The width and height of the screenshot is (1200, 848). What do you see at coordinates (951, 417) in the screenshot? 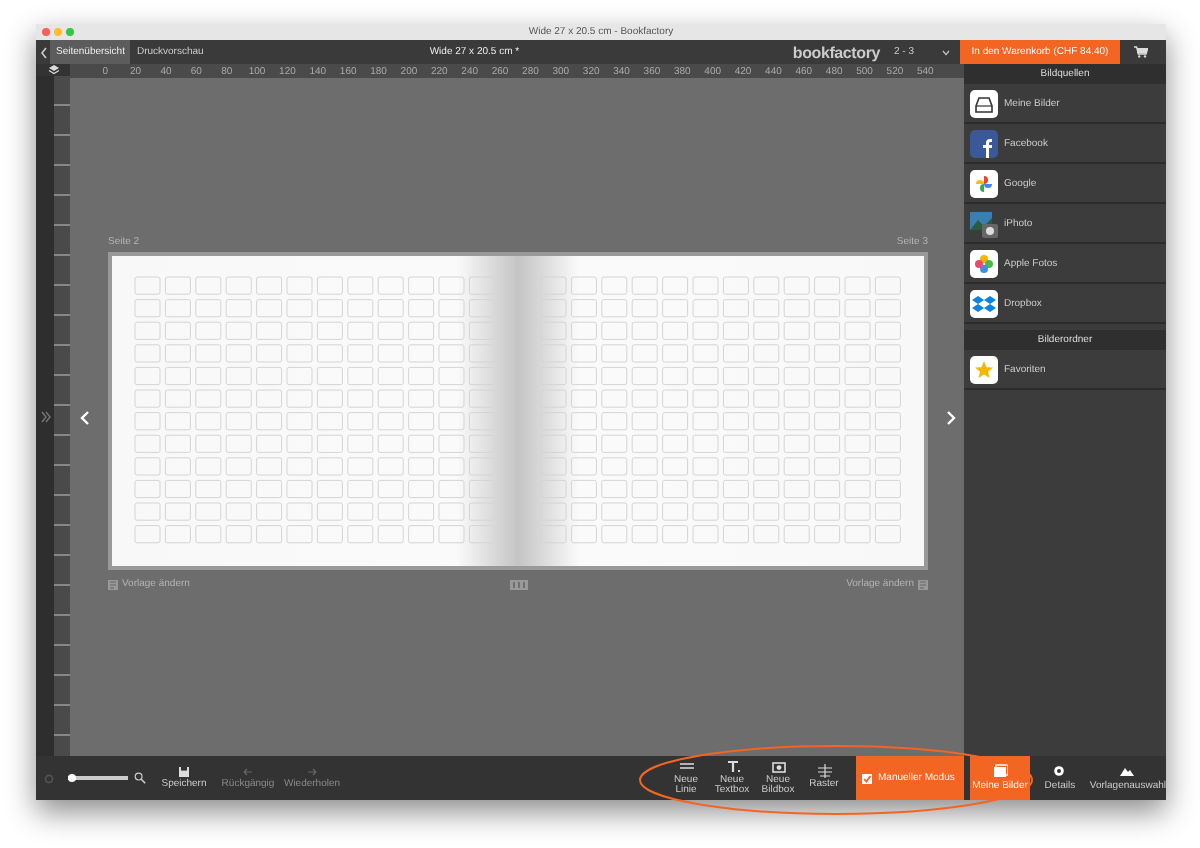
I see `next-page-icon` at bounding box center [951, 417].